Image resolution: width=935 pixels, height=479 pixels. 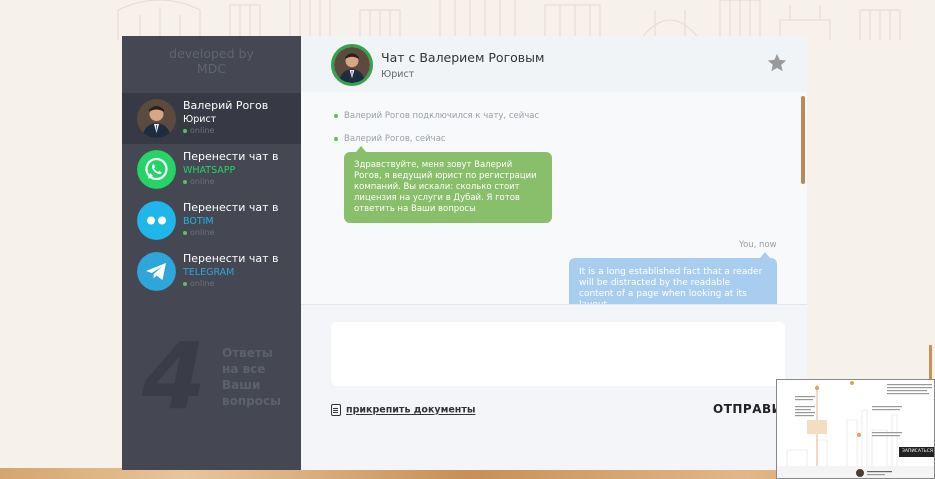 I want to click on promo-text: Ответы на все Ваши вопросы, so click(x=257, y=377).